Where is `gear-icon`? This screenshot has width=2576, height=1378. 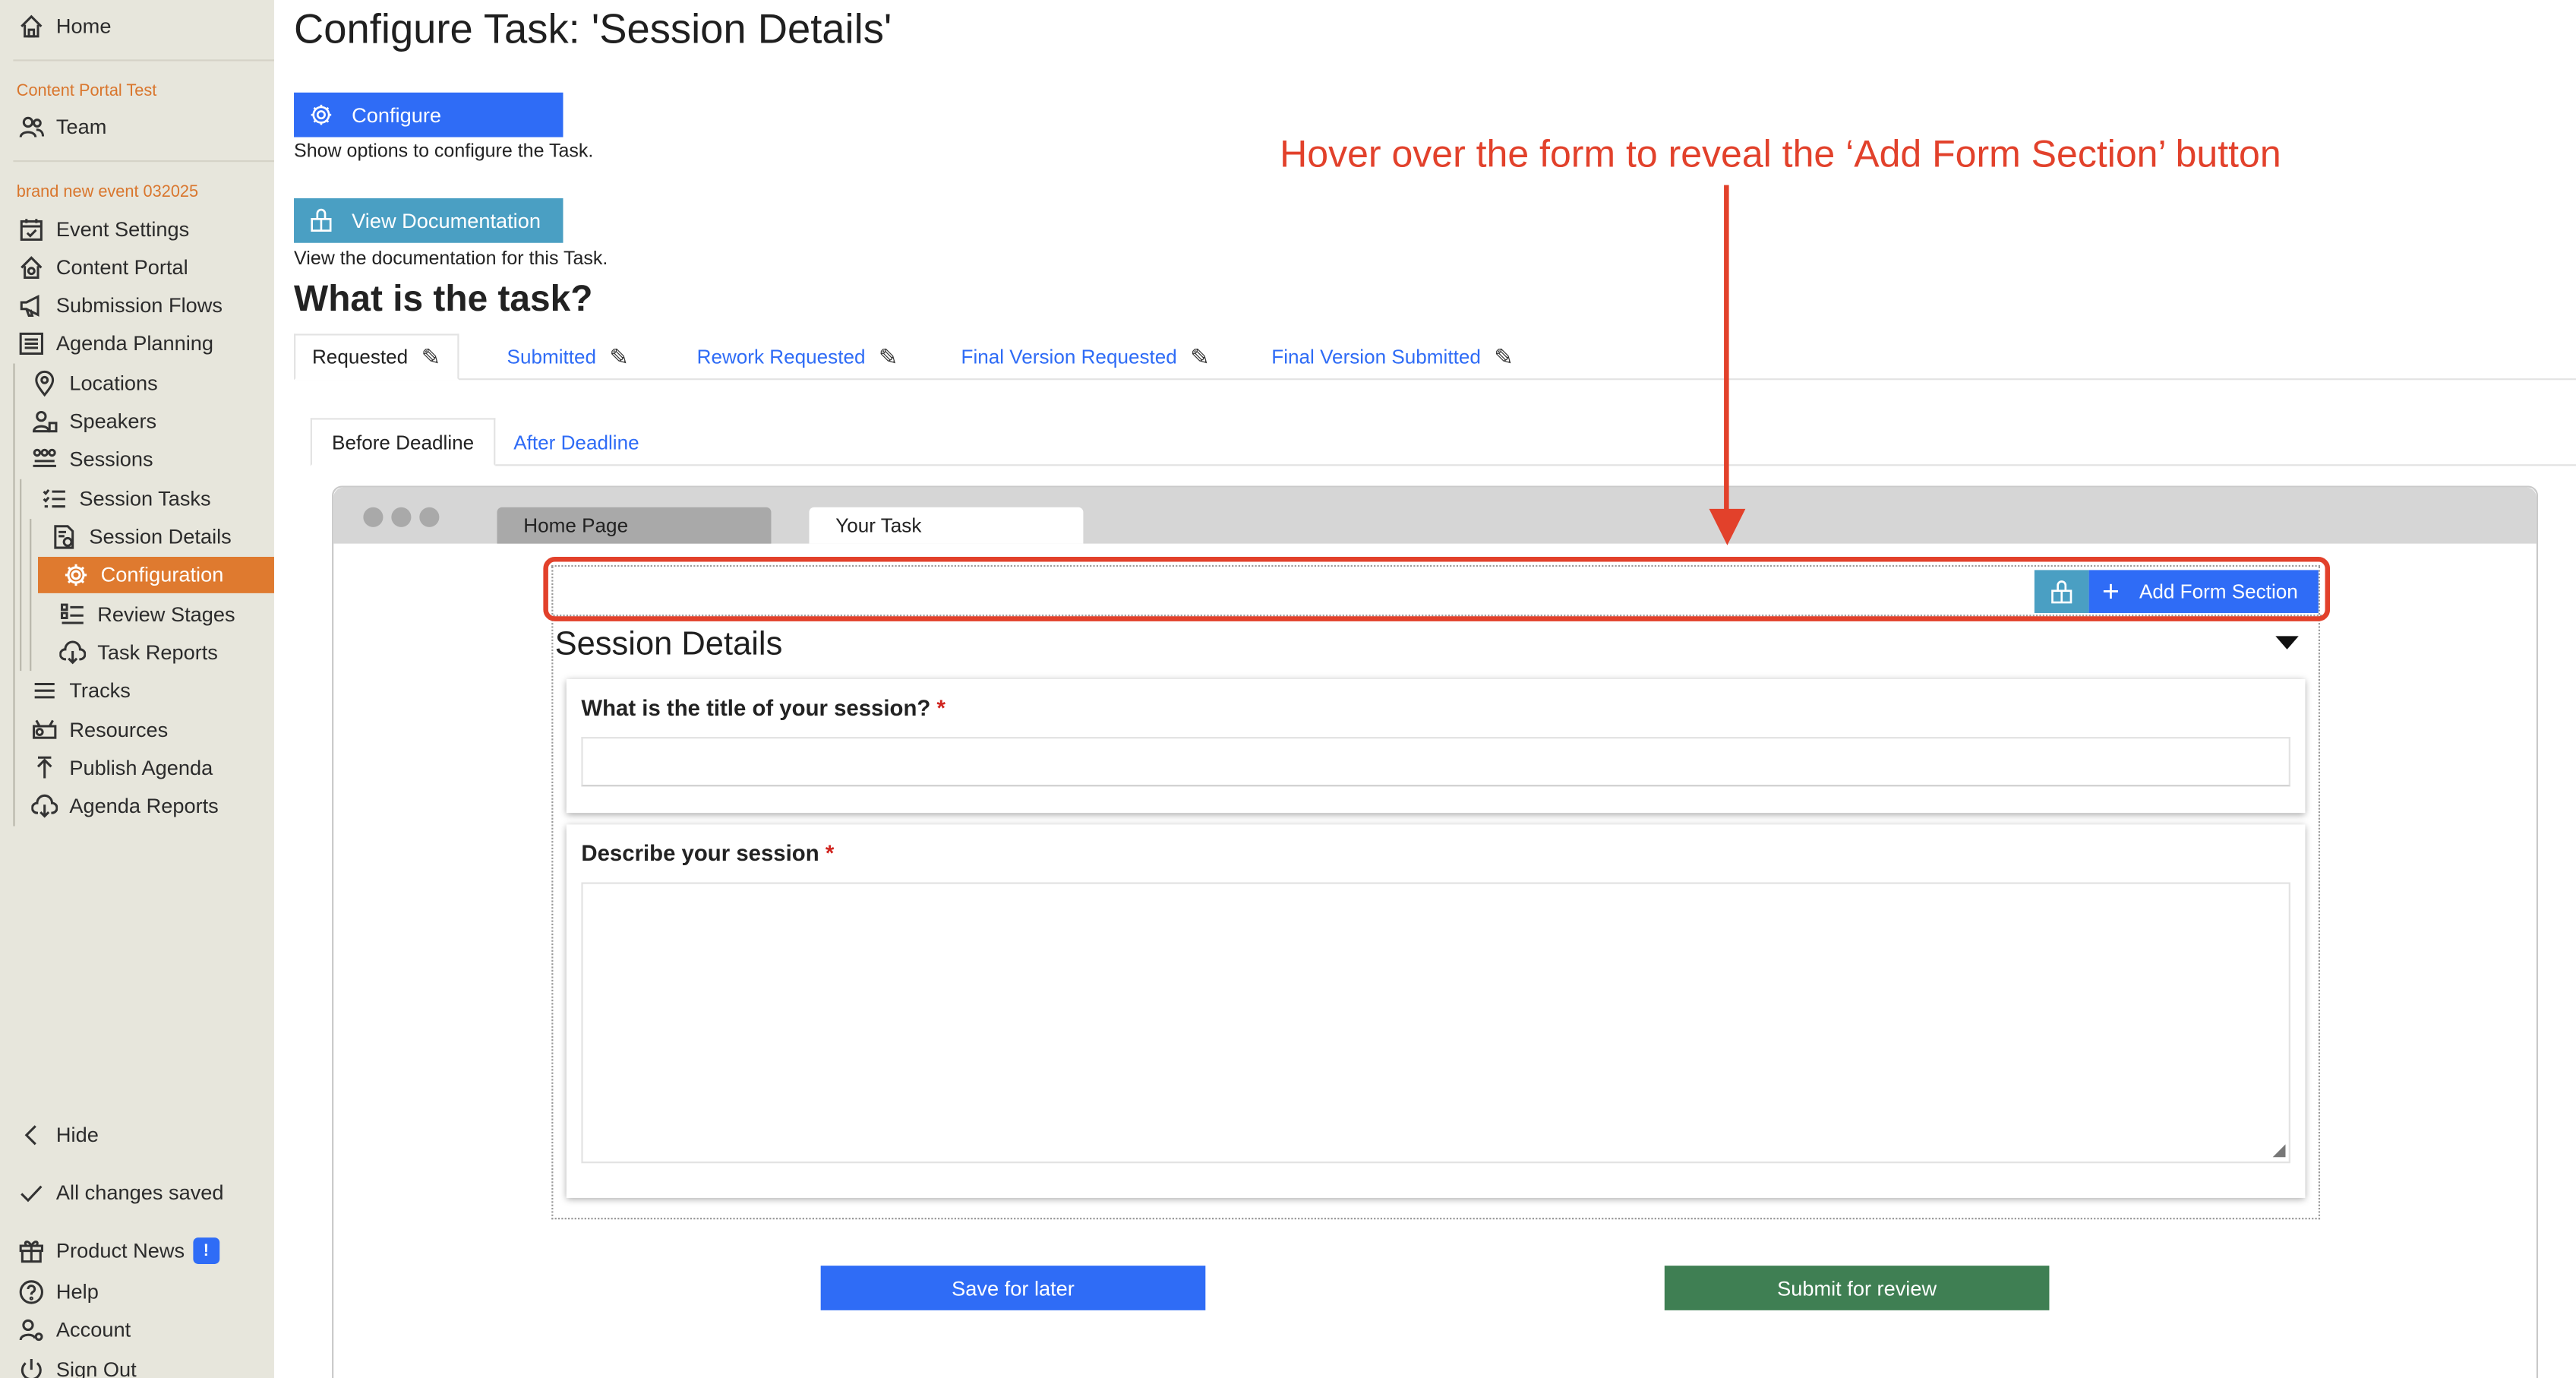
gear-icon is located at coordinates (321, 115).